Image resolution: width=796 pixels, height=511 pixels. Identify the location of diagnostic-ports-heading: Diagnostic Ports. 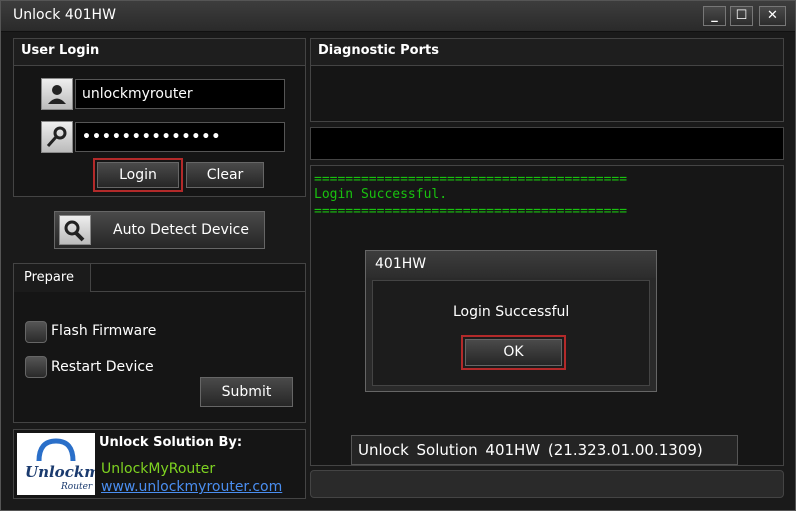
(378, 50).